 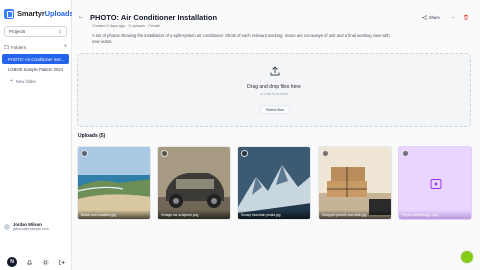 What do you see at coordinates (19, 47) in the screenshot?
I see `folders-label: Folders` at bounding box center [19, 47].